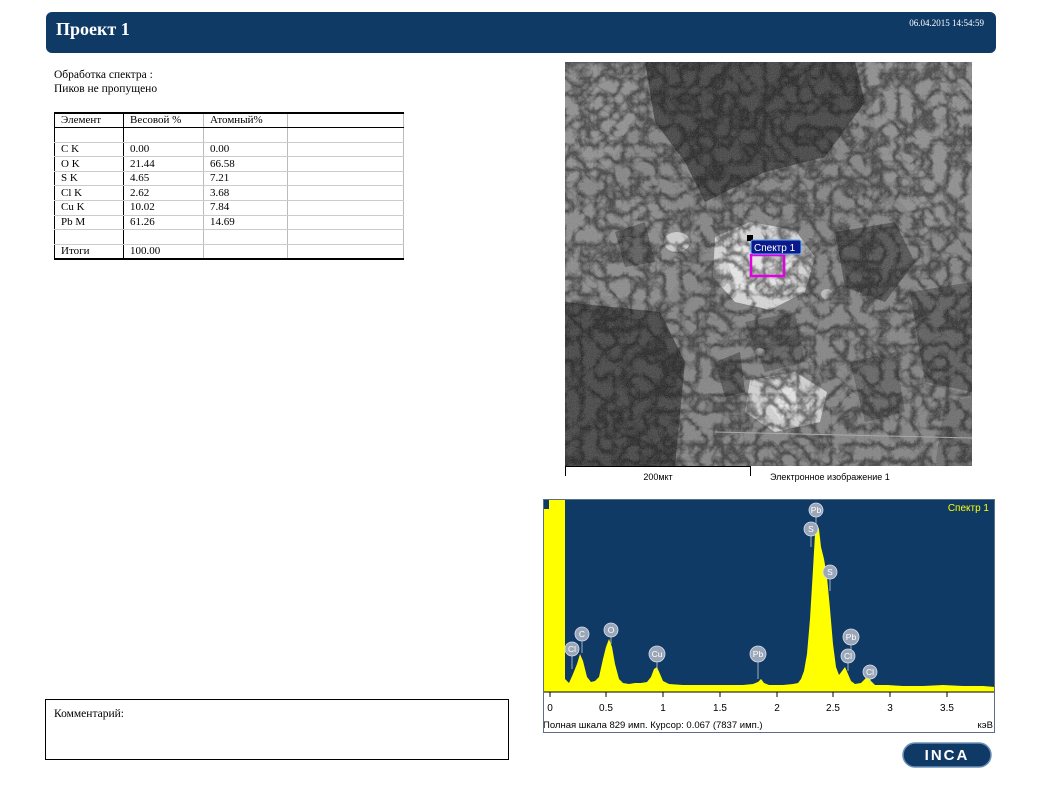 This screenshot has height=786, width=1037. I want to click on energy-unit: кэВ, so click(985, 725).